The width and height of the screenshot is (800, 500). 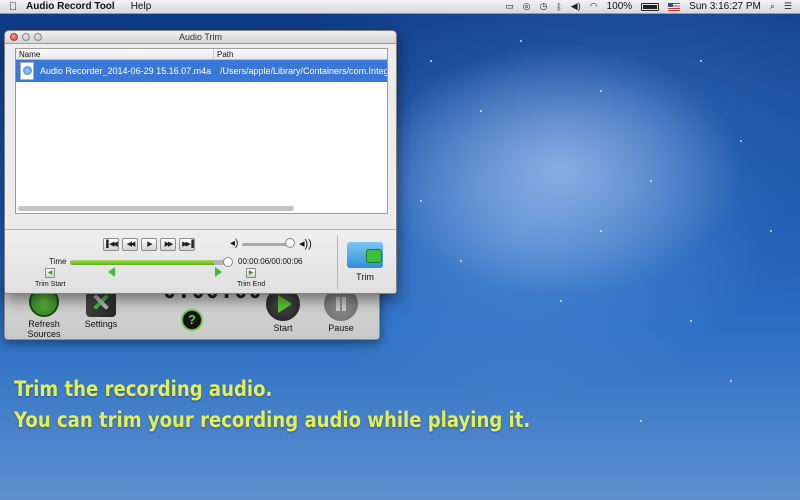 I want to click on pause-label: Pause, so click(x=341, y=328).